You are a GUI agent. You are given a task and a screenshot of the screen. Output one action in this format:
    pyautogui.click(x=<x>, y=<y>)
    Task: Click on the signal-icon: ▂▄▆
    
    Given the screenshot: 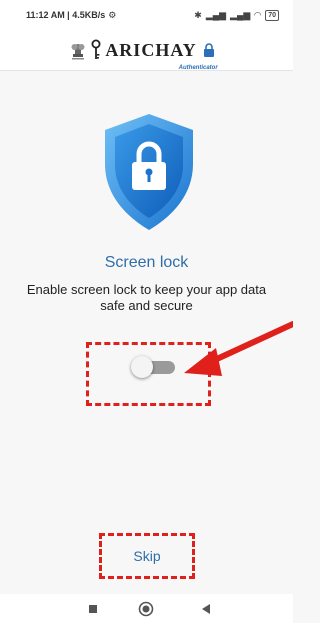 What is the action you would take?
    pyautogui.click(x=216, y=14)
    